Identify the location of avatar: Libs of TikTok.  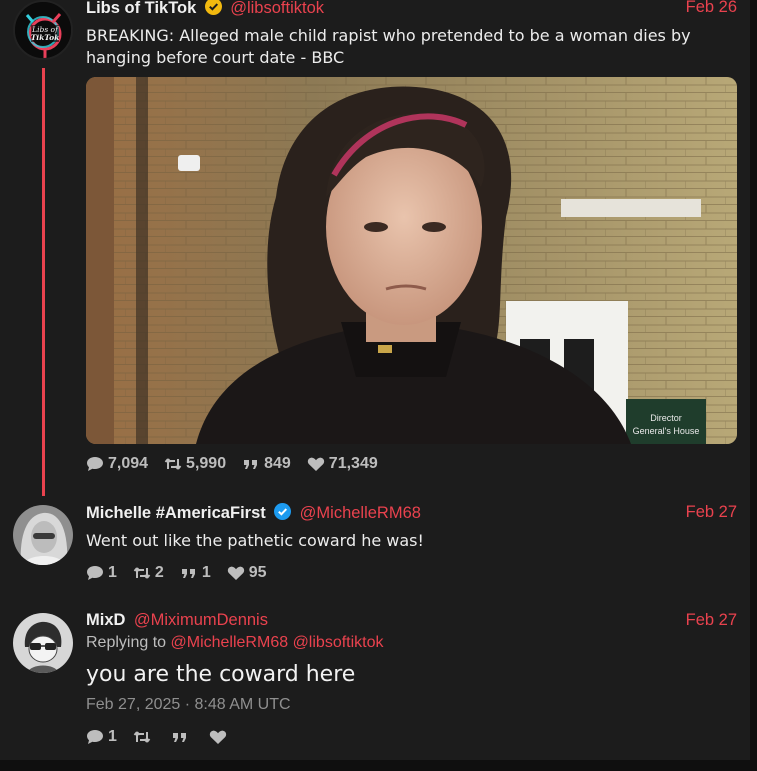
(43, 30).